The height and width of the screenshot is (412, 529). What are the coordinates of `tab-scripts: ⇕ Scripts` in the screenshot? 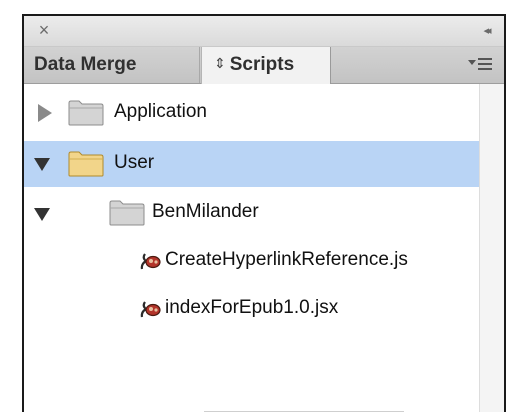 It's located at (266, 65).